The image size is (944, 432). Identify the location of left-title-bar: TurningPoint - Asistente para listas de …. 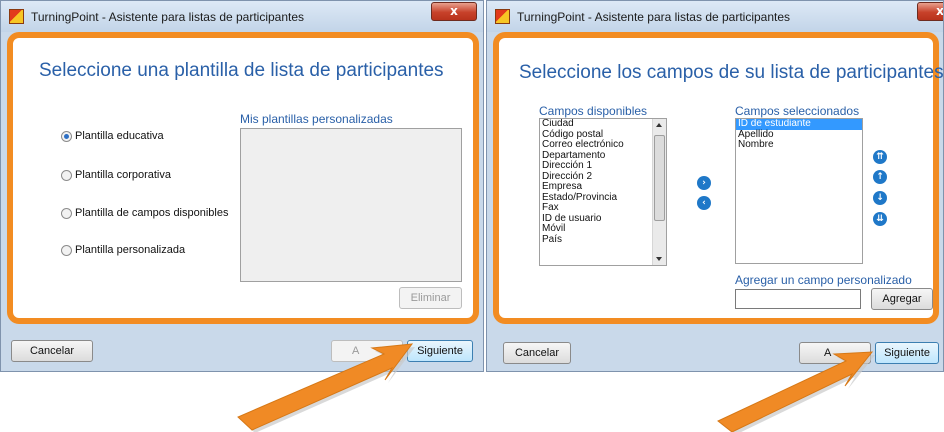
(242, 16).